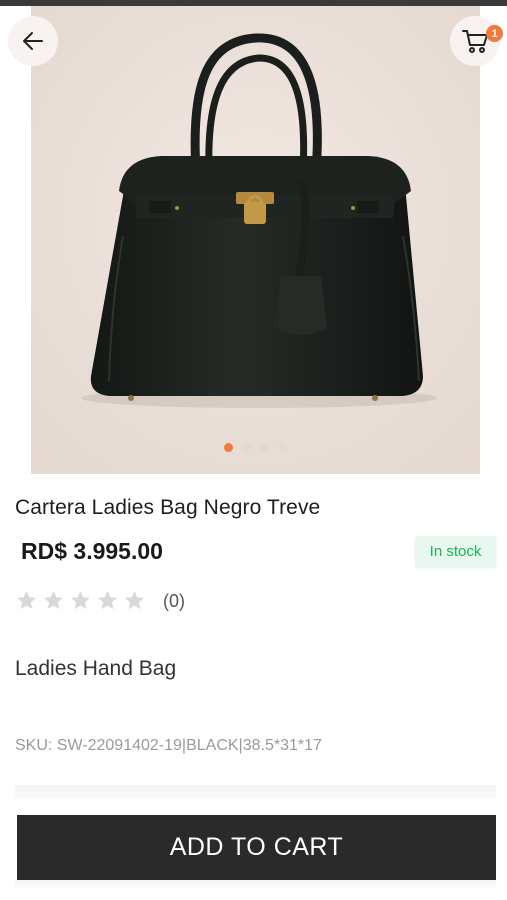 The height and width of the screenshot is (900, 507). What do you see at coordinates (174, 601) in the screenshot?
I see `review-count: (0)` at bounding box center [174, 601].